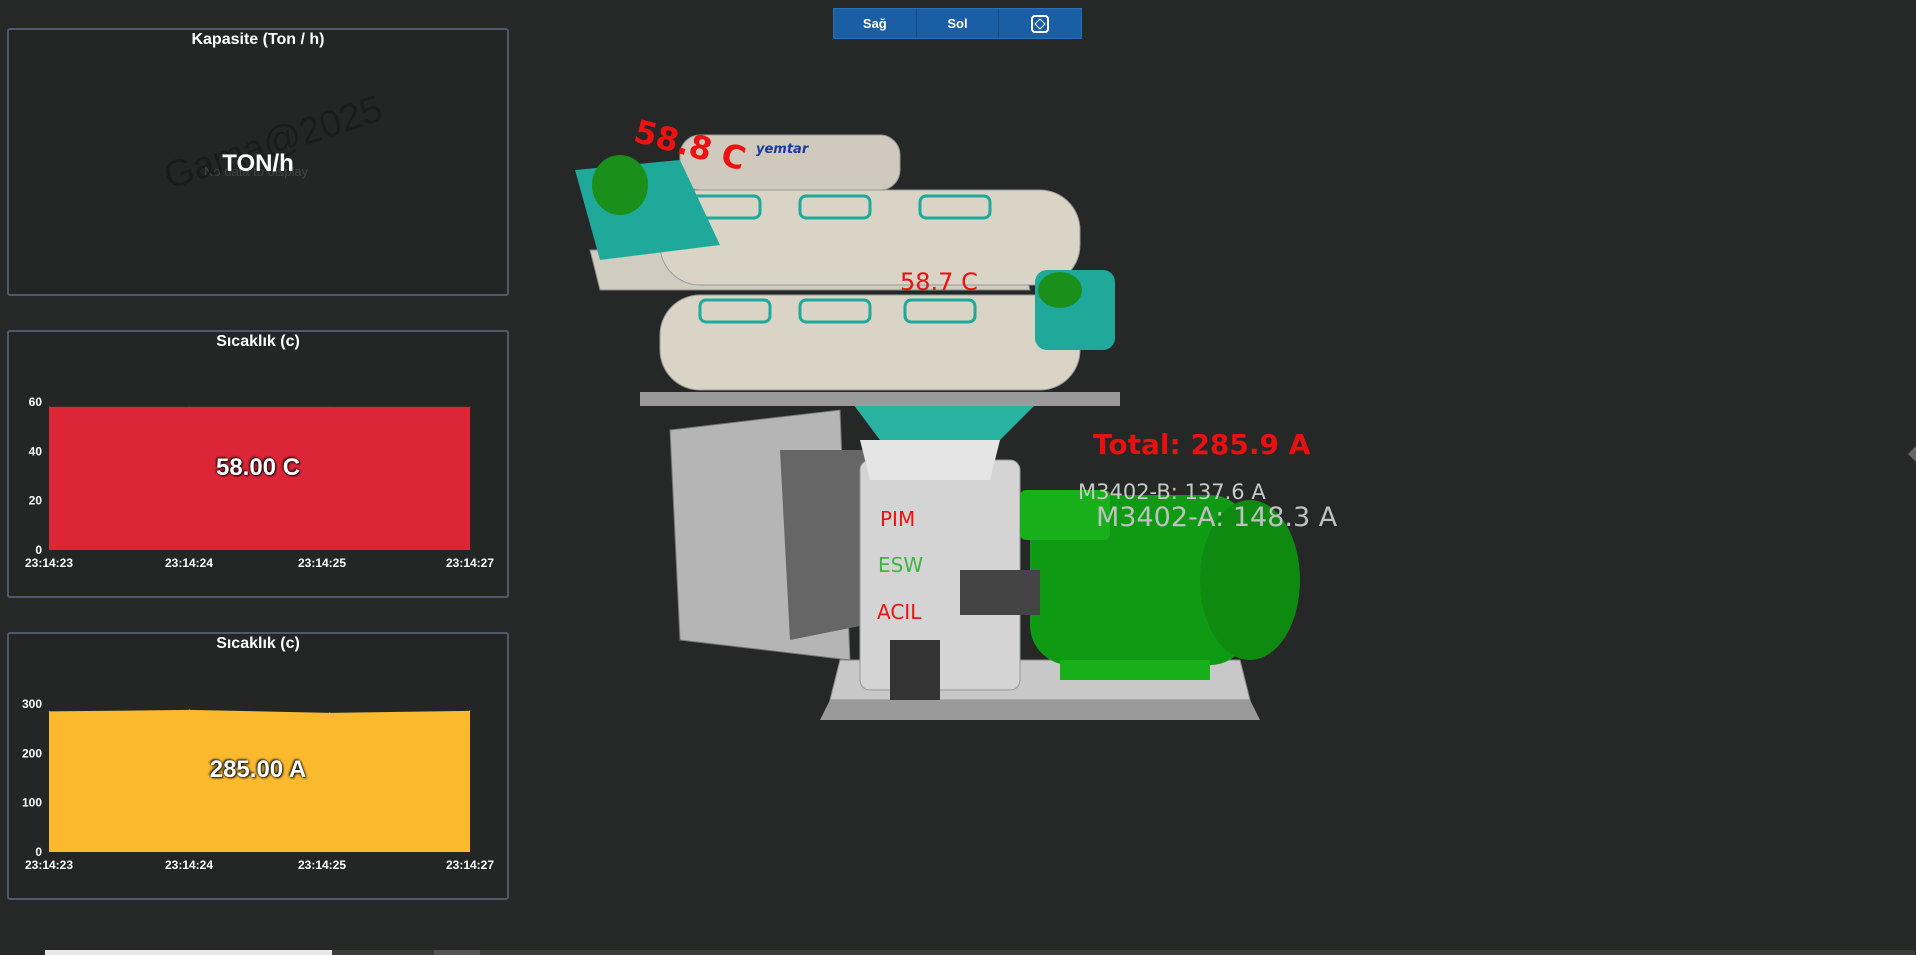 Image resolution: width=1916 pixels, height=955 pixels. What do you see at coordinates (36, 501) in the screenshot?
I see `temperature-y-tick-label: 20` at bounding box center [36, 501].